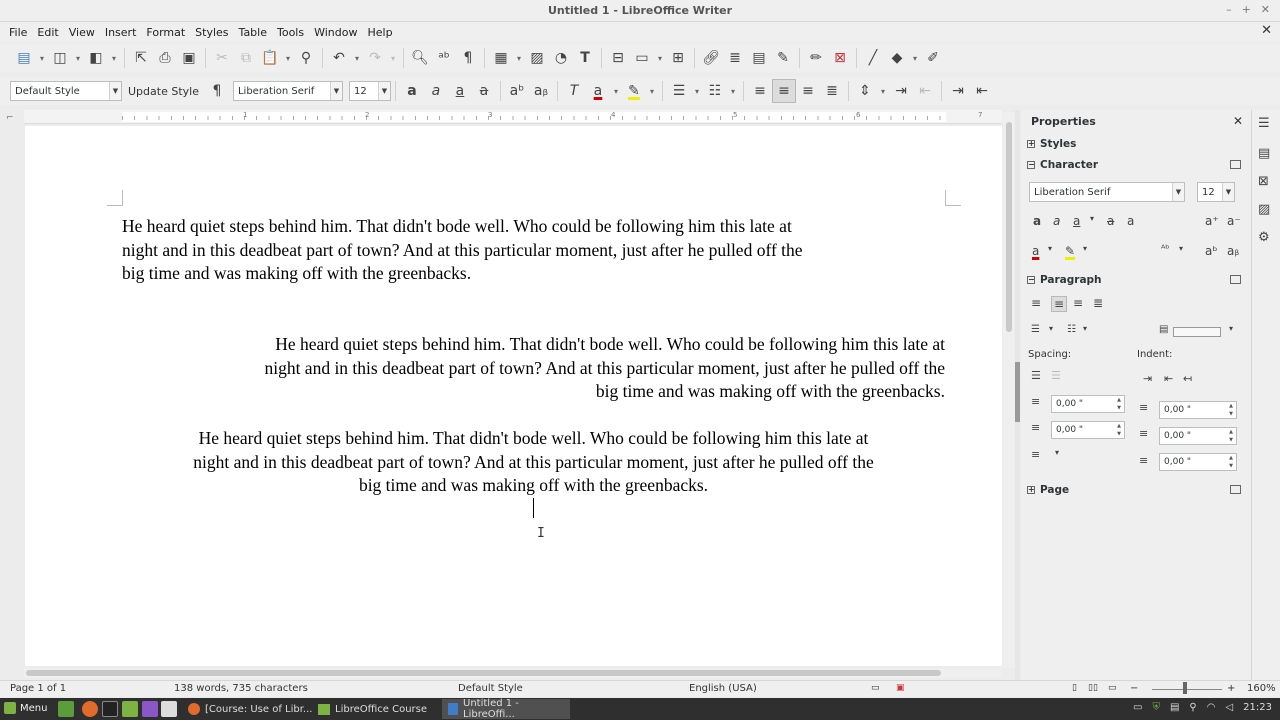  I want to click on align-center-icon: ≡, so click(783, 91).